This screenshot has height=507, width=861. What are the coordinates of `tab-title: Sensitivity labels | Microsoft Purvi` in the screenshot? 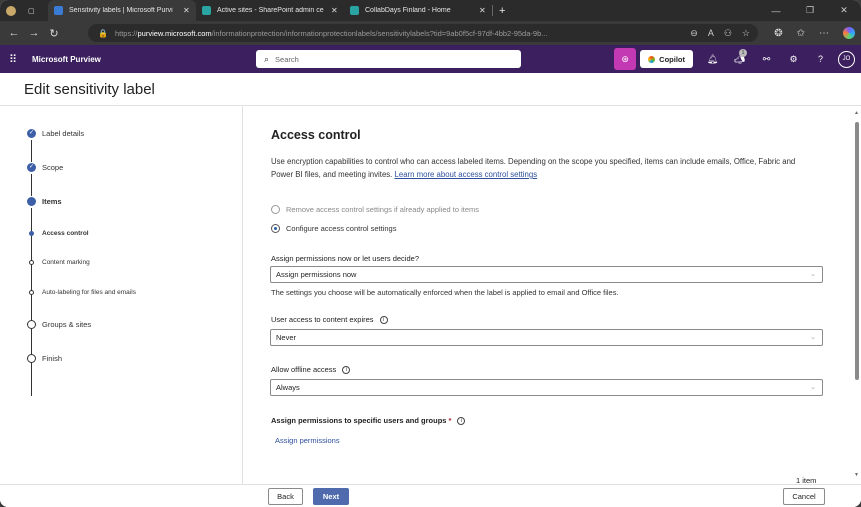 It's located at (121, 10).